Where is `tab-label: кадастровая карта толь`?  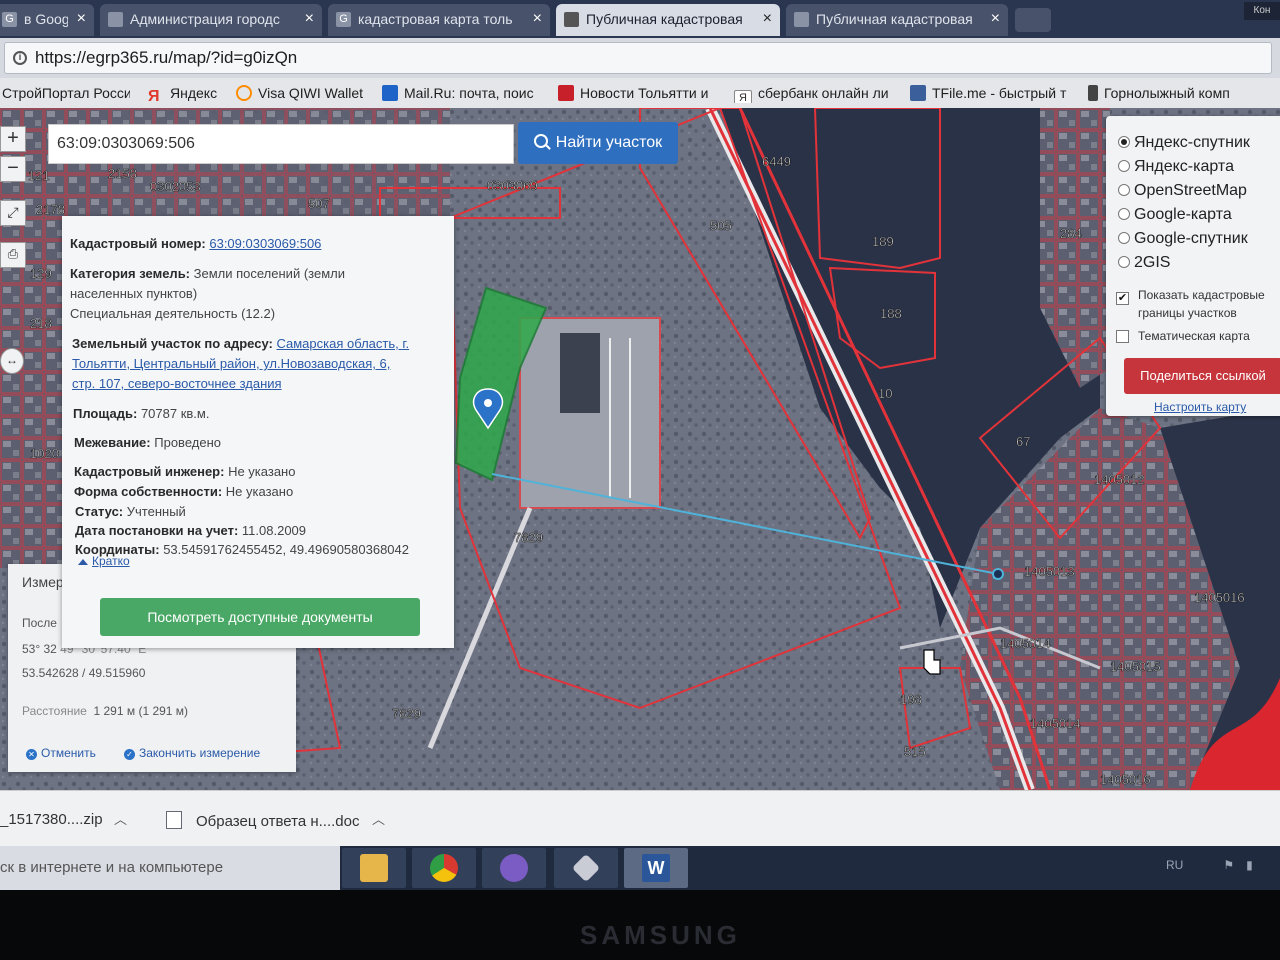 tab-label: кадастровая карта толь is located at coordinates (435, 19).